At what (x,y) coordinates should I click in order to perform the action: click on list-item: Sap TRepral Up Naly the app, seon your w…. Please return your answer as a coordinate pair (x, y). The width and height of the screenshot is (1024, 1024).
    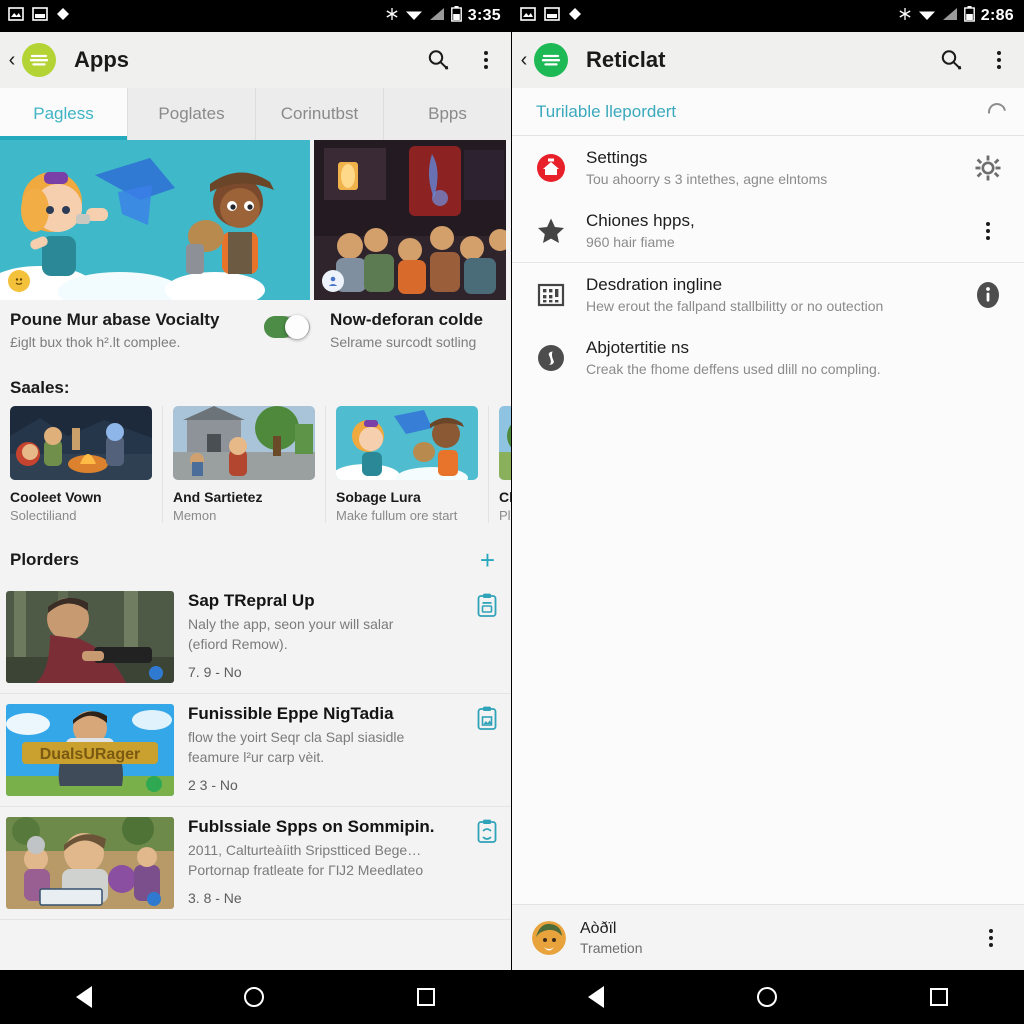
    Looking at the image, I should click on (255, 637).